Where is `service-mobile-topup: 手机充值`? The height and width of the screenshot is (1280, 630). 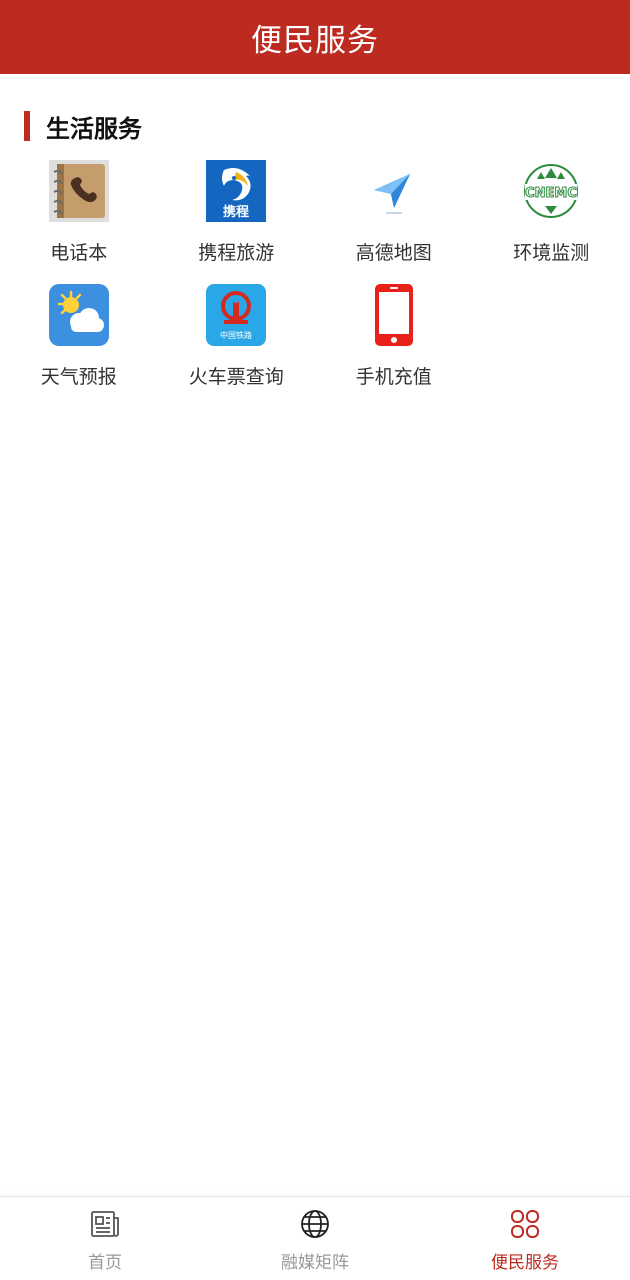
service-mobile-topup: 手机充值 is located at coordinates (394, 342).